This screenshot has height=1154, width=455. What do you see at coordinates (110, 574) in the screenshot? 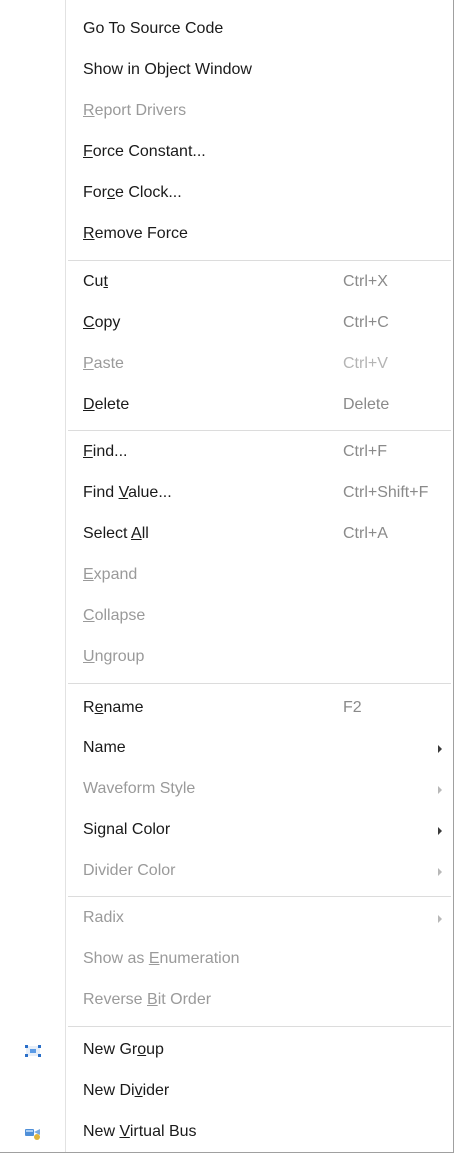
I see `menu-item-label: Expand` at bounding box center [110, 574].